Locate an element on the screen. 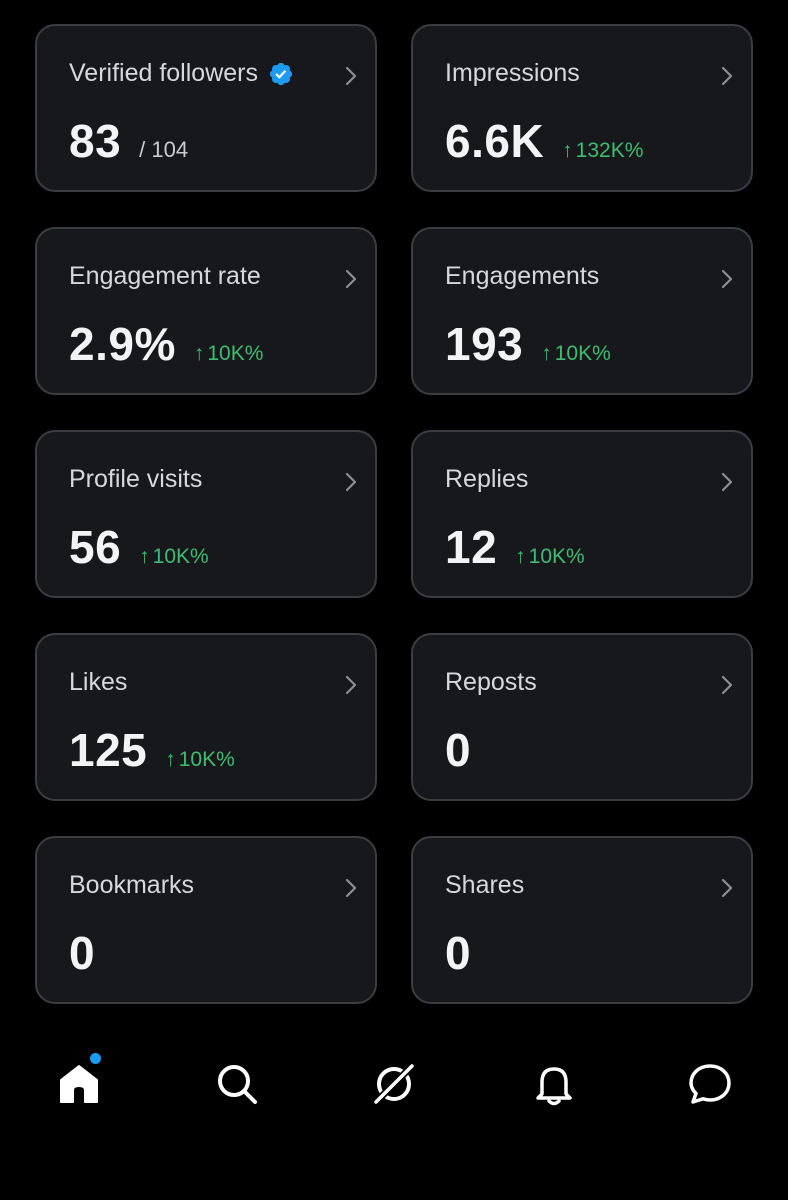  card-title: Bookmarks is located at coordinates (131, 885).